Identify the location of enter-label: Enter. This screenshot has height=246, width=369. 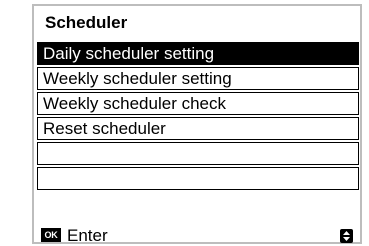
(87, 235).